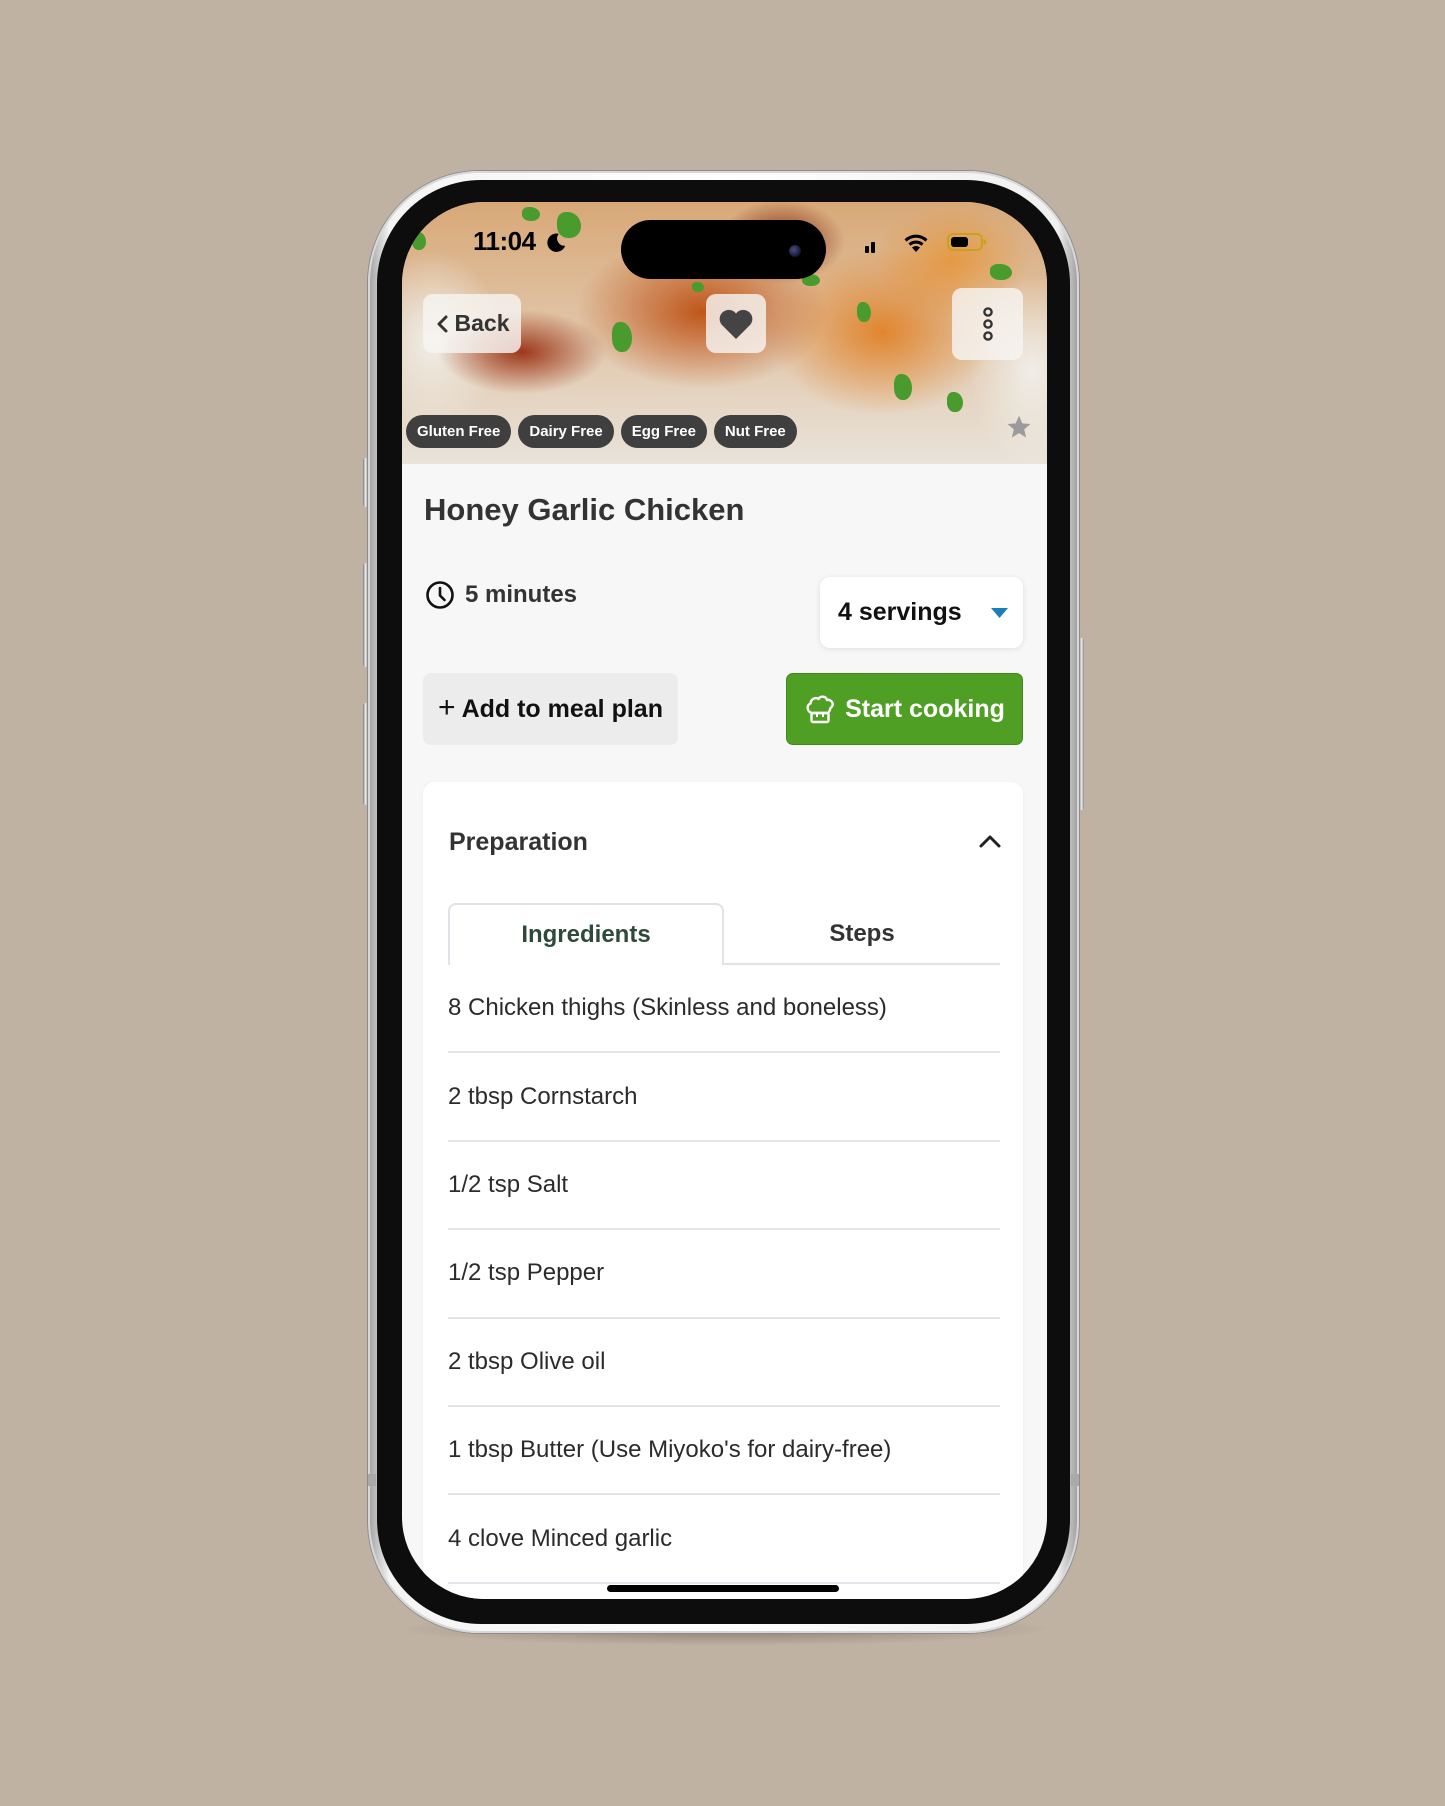 Image resolution: width=1445 pixels, height=1806 pixels. What do you see at coordinates (999, 613) in the screenshot?
I see `caret-down-icon` at bounding box center [999, 613].